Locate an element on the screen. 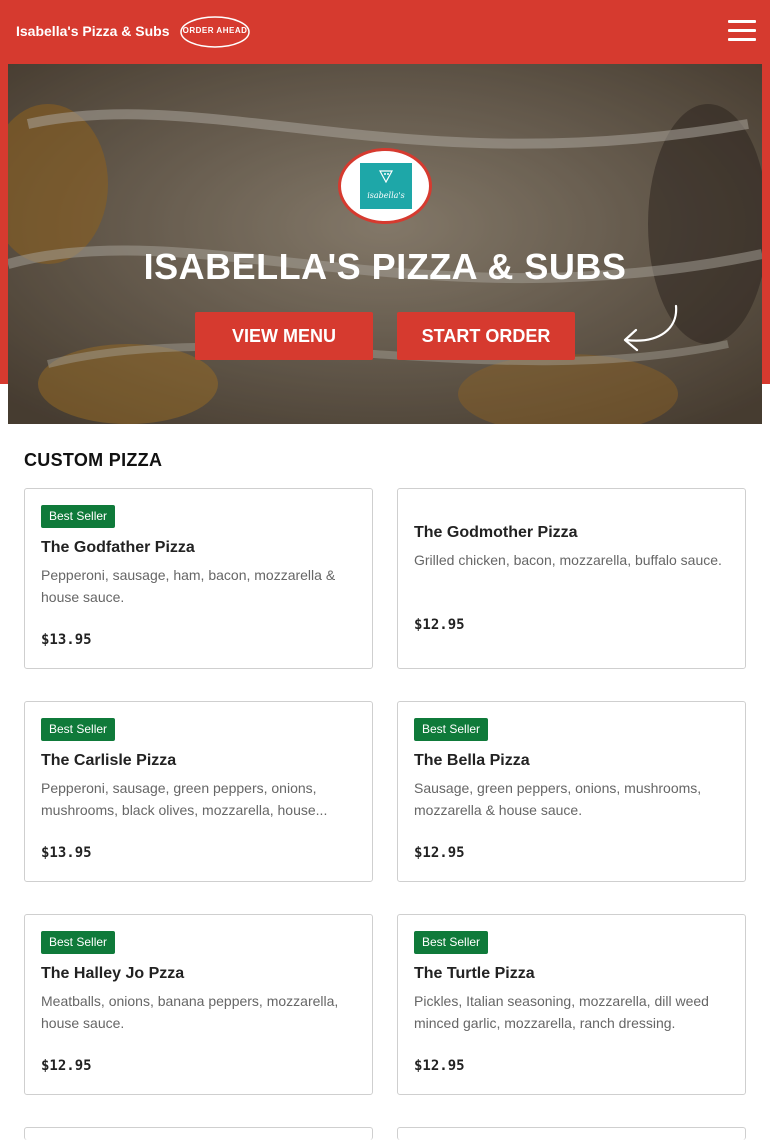 Image resolution: width=770 pixels, height=1140 pixels. restaurant-logo: isabella's is located at coordinates (385, 186).